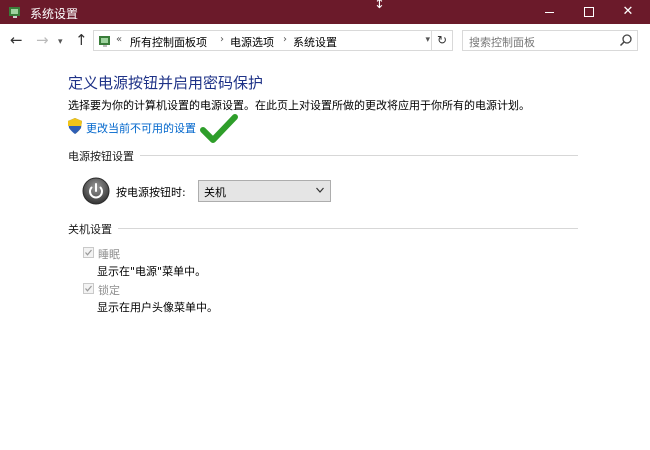  I want to click on minimize-icon, so click(549, 12).